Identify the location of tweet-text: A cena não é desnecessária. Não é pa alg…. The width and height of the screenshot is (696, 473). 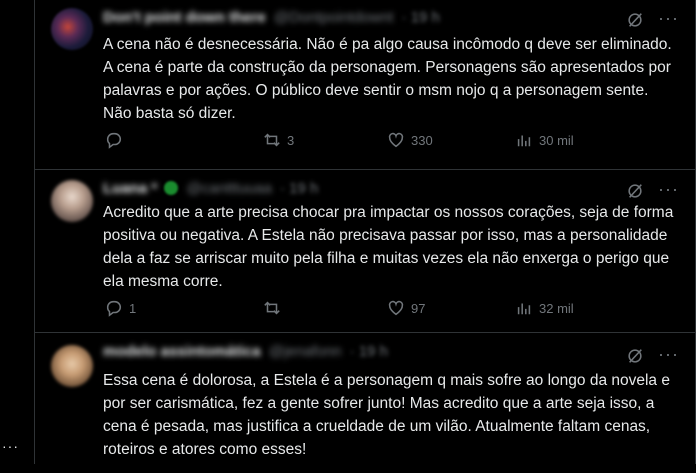
(387, 79).